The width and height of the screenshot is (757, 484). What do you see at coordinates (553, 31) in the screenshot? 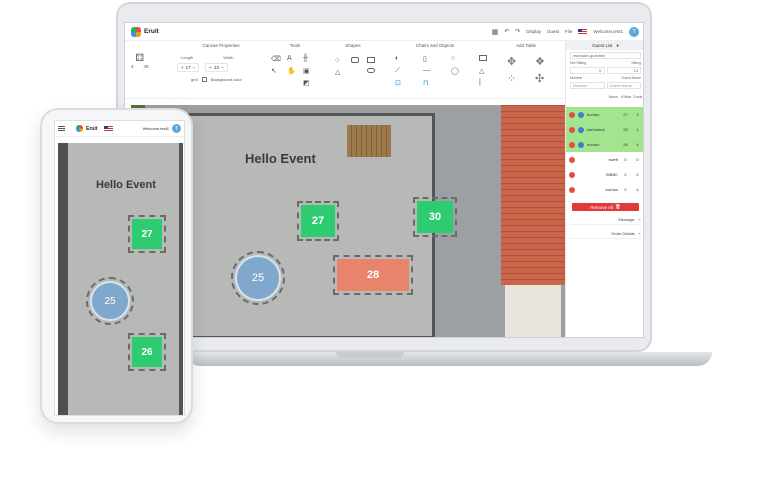
I see `menu-guest: Guest` at bounding box center [553, 31].